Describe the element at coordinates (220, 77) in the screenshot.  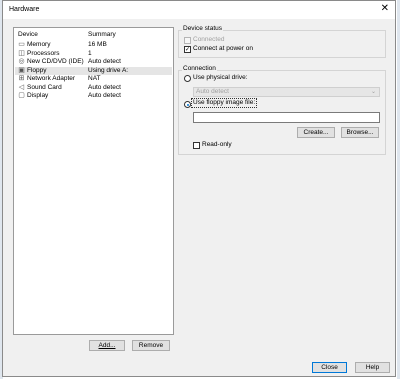
I see `use-physical-drive-label: Use physical drive:` at that location.